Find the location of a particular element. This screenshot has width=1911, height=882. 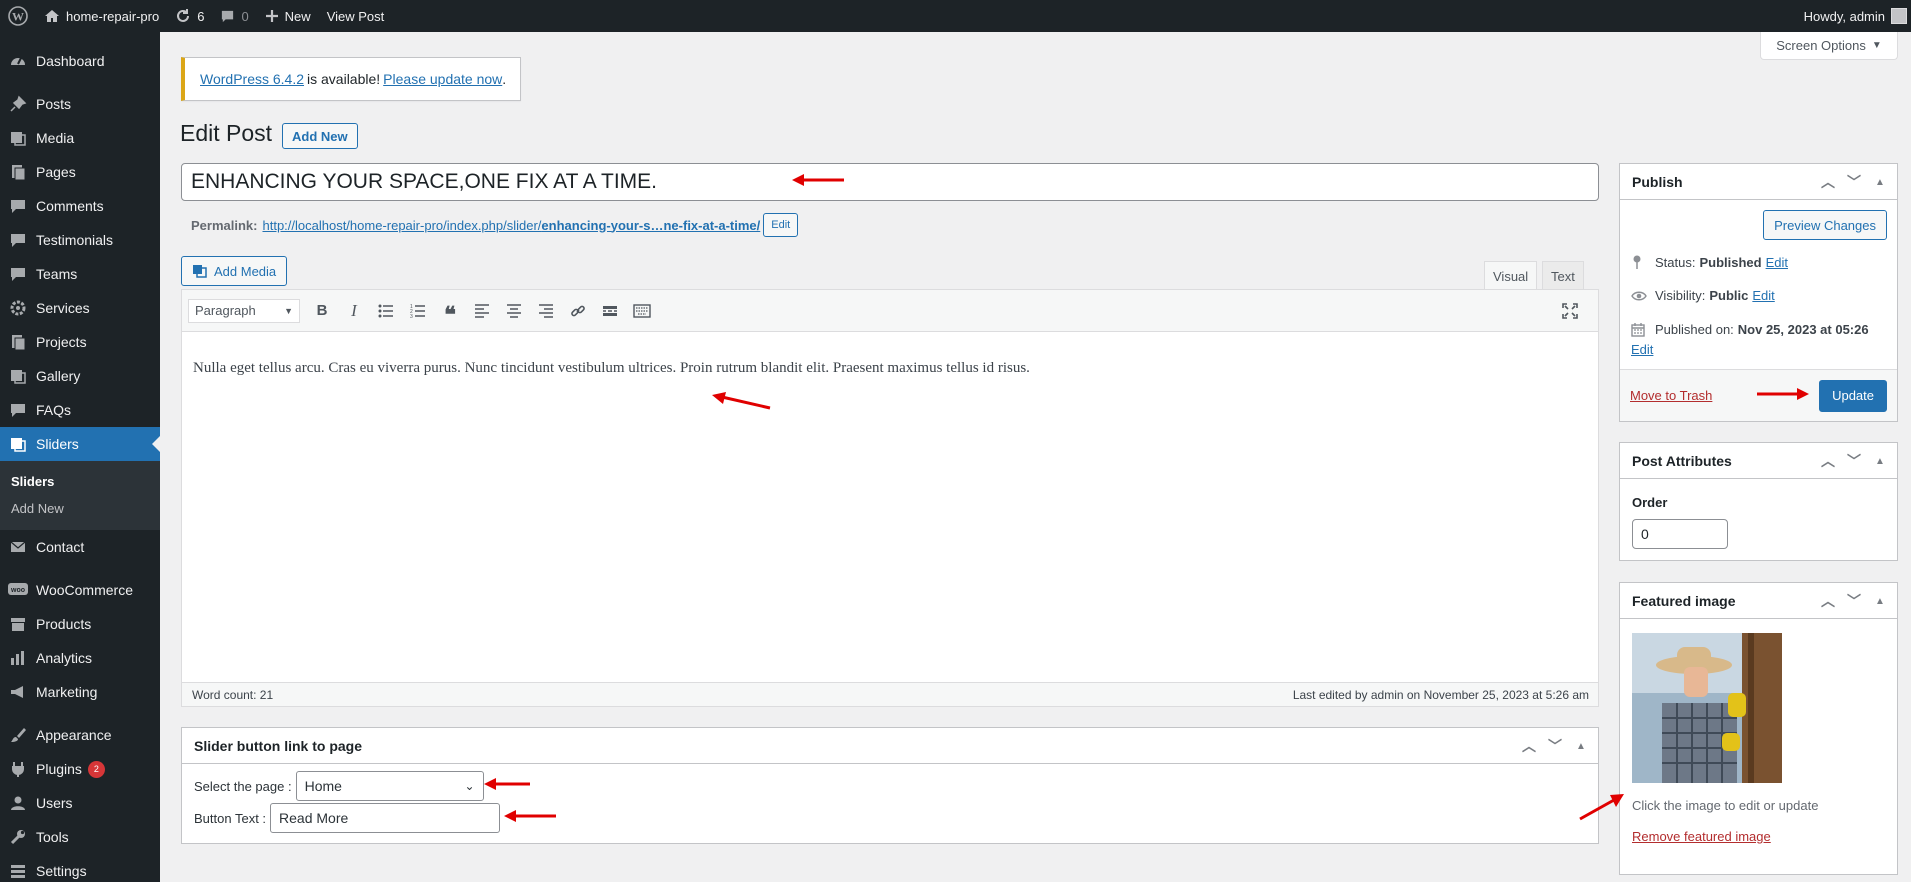

site-name-link: home-repair-pro is located at coordinates (101, 16).